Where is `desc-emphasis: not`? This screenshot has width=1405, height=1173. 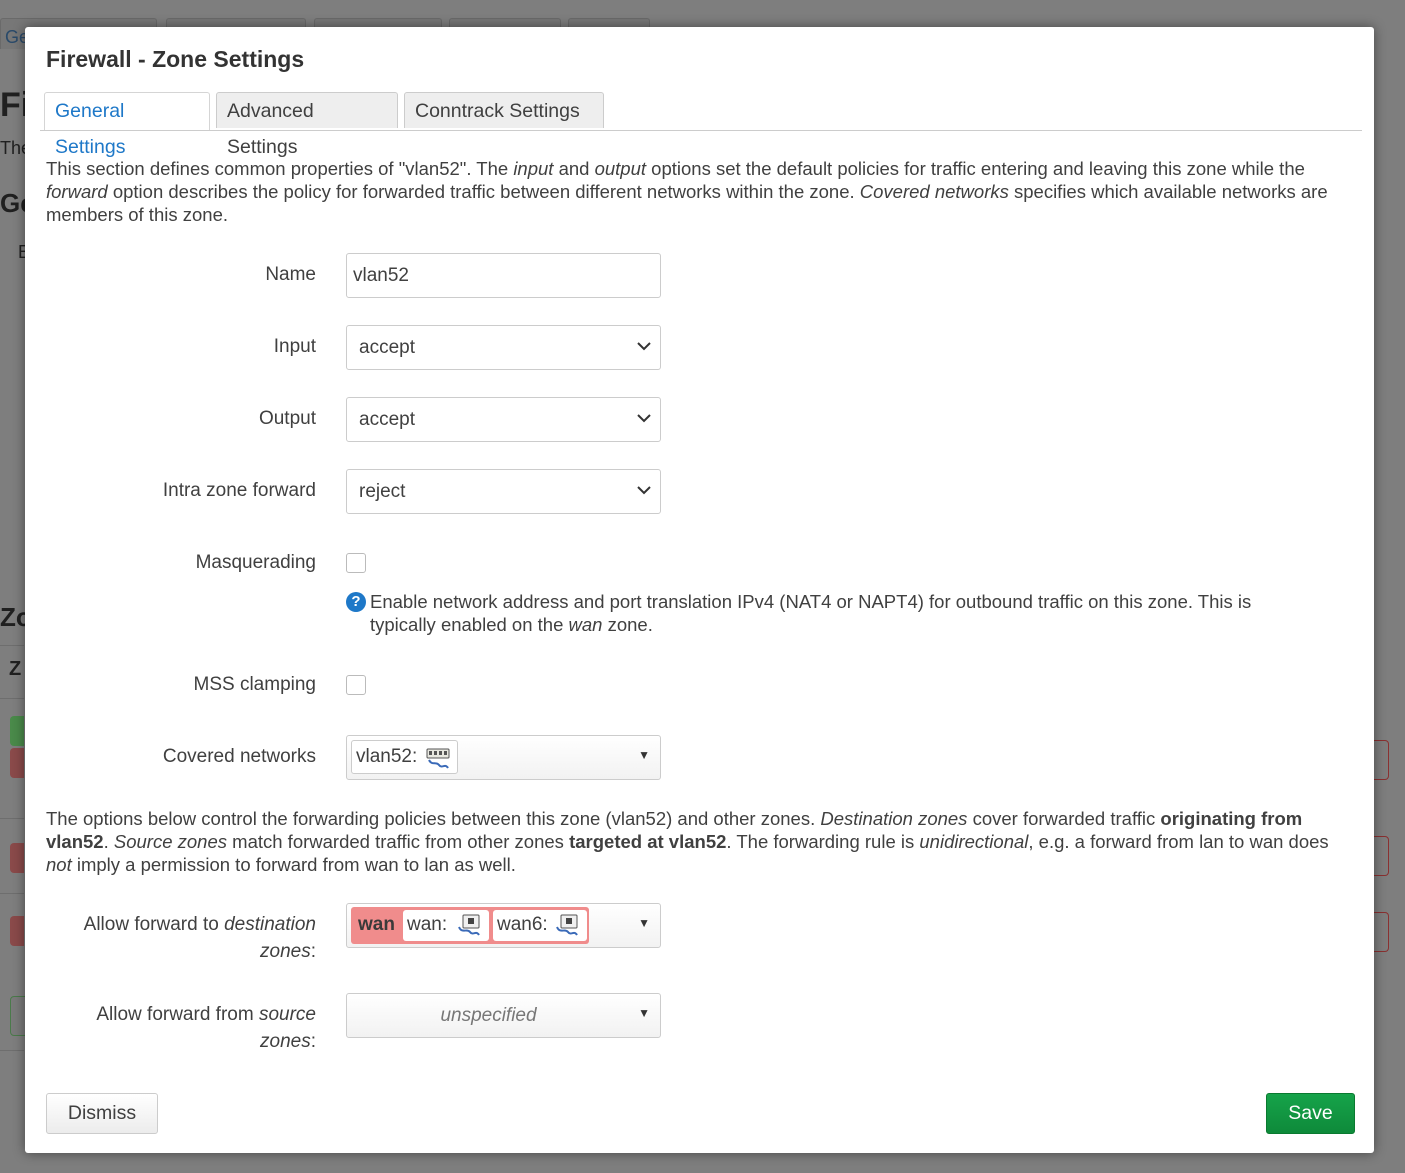
desc-emphasis: not is located at coordinates (59, 864).